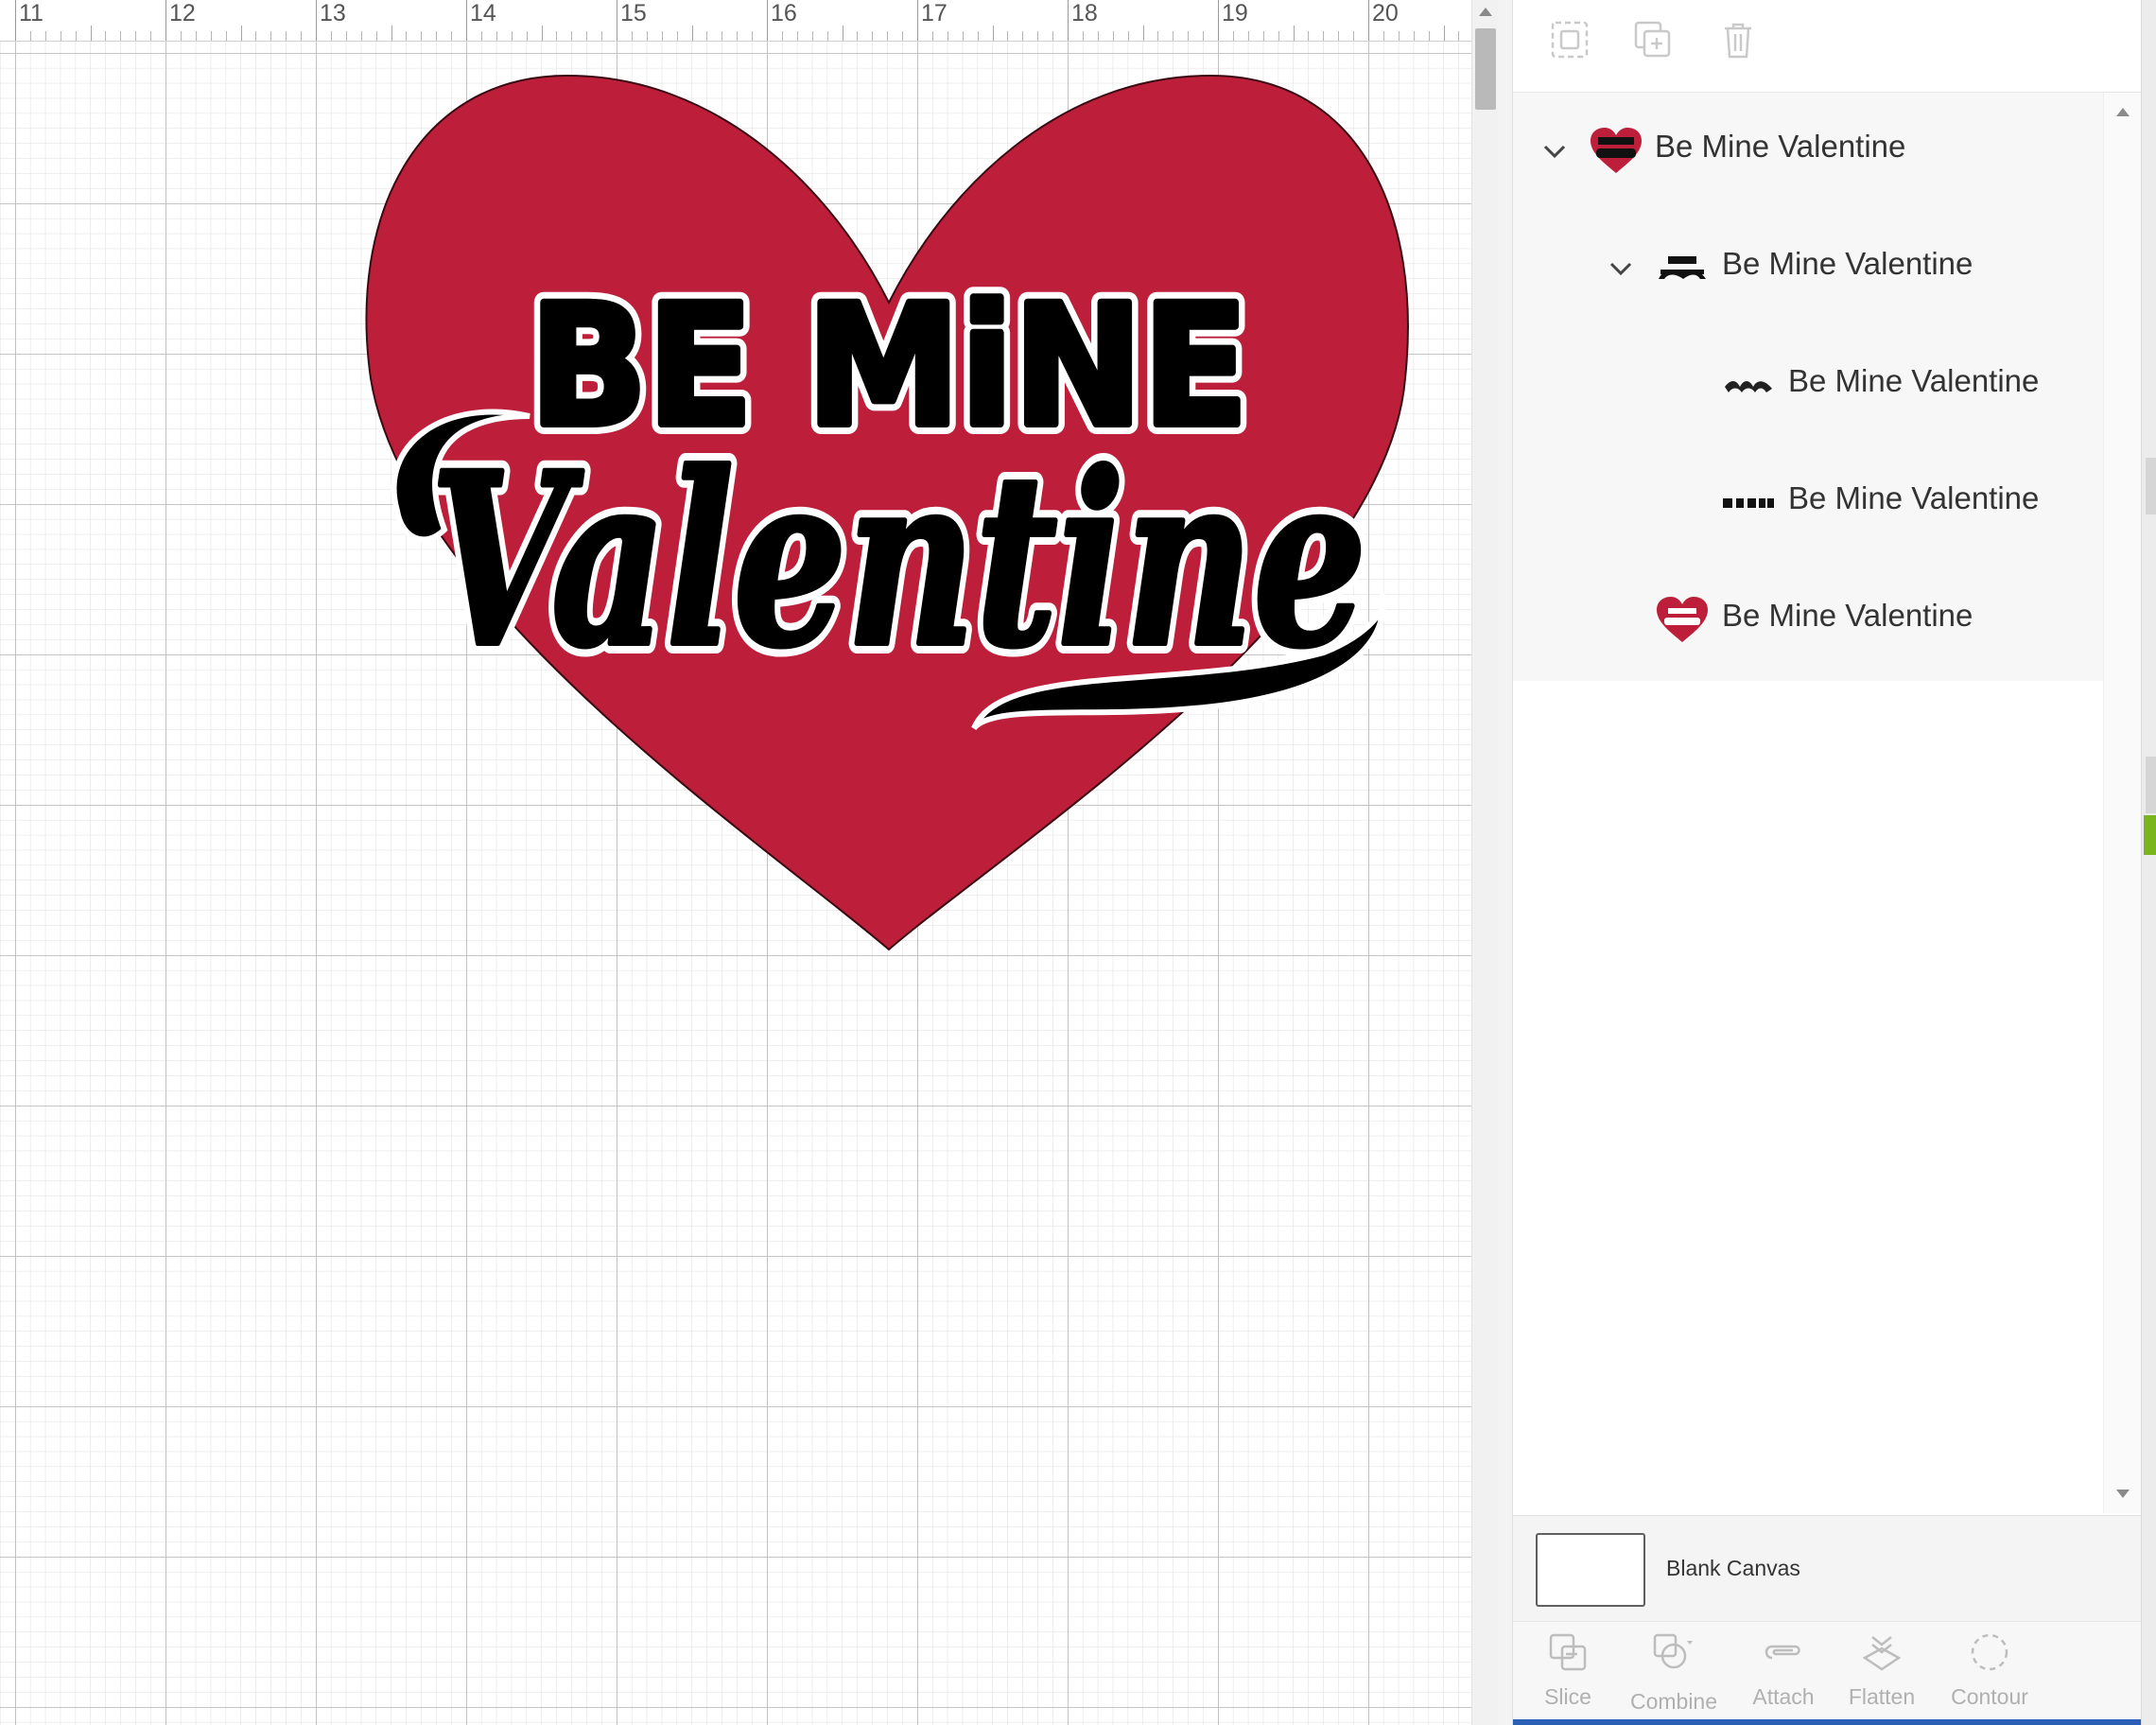 This screenshot has height=1725, width=2156. I want to click on flatten-label: Flatten, so click(1882, 1696).